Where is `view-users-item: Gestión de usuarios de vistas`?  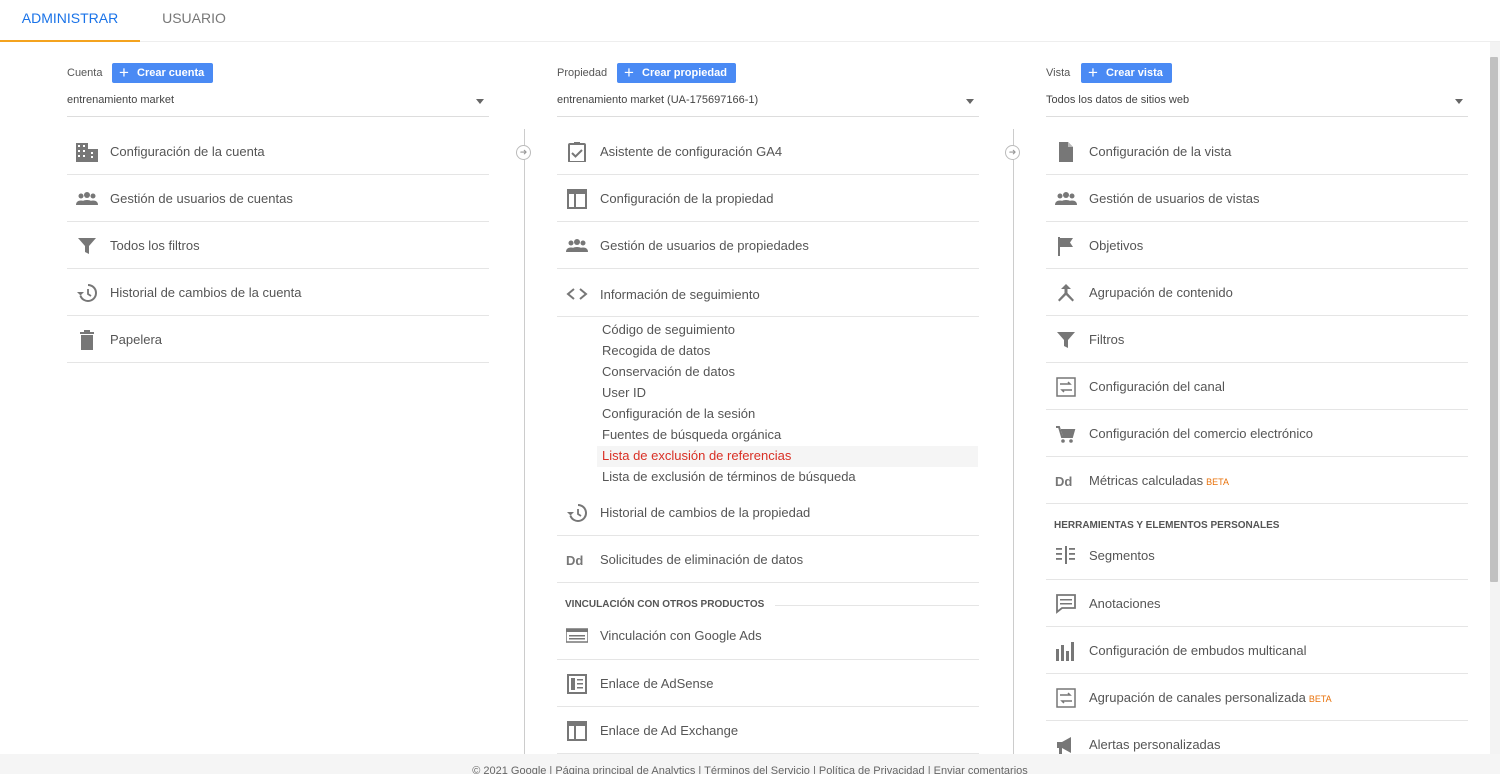 view-users-item: Gestión de usuarios de vistas is located at coordinates (1257, 198).